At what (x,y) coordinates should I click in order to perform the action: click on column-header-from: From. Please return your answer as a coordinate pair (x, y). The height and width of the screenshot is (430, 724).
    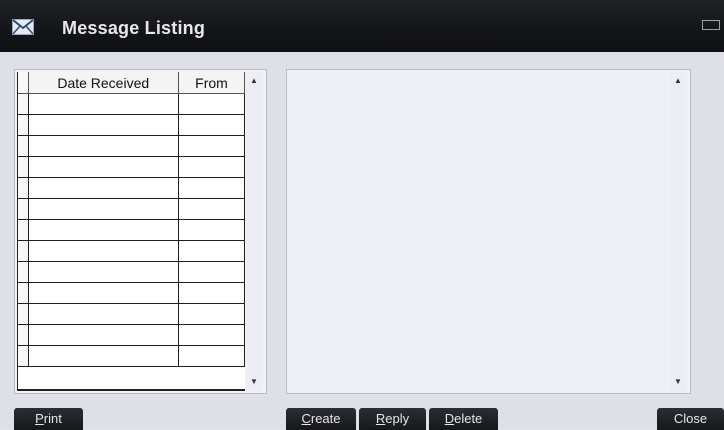
    Looking at the image, I should click on (211, 83).